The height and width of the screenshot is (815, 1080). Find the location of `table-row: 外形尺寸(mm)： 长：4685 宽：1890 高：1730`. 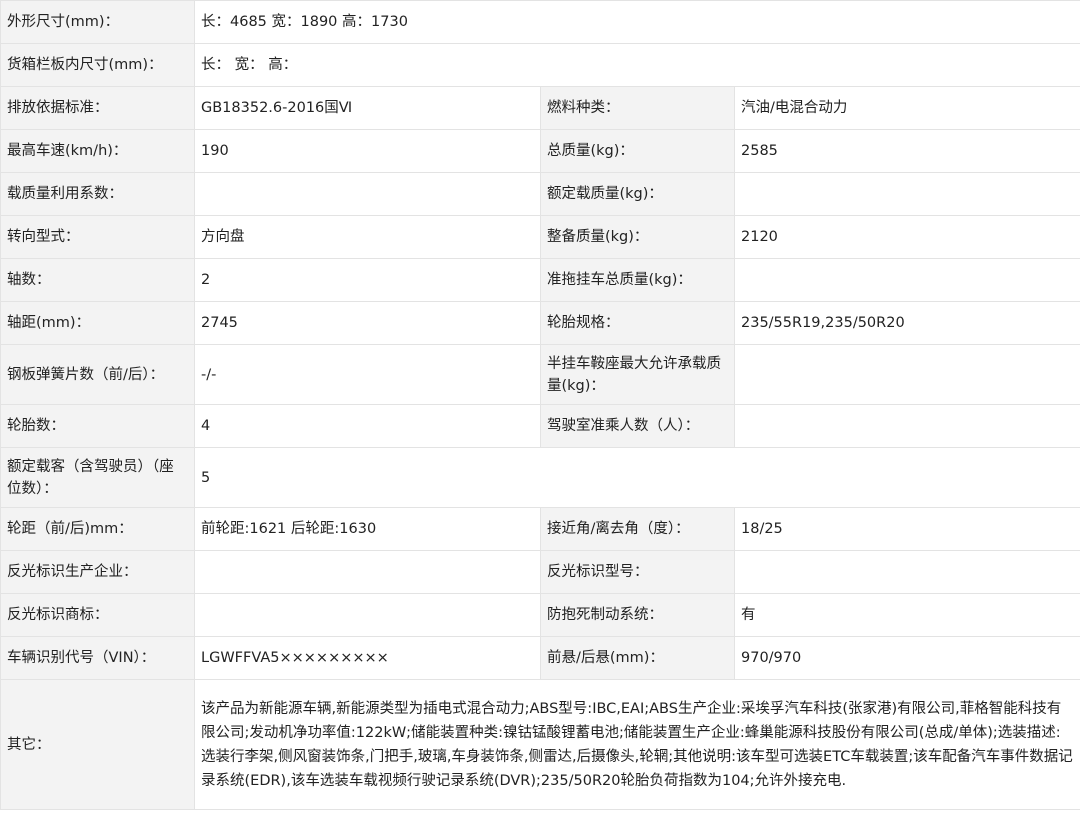

table-row: 外形尺寸(mm)： 长：4685 宽：1890 高：1730 is located at coordinates (540, 22).